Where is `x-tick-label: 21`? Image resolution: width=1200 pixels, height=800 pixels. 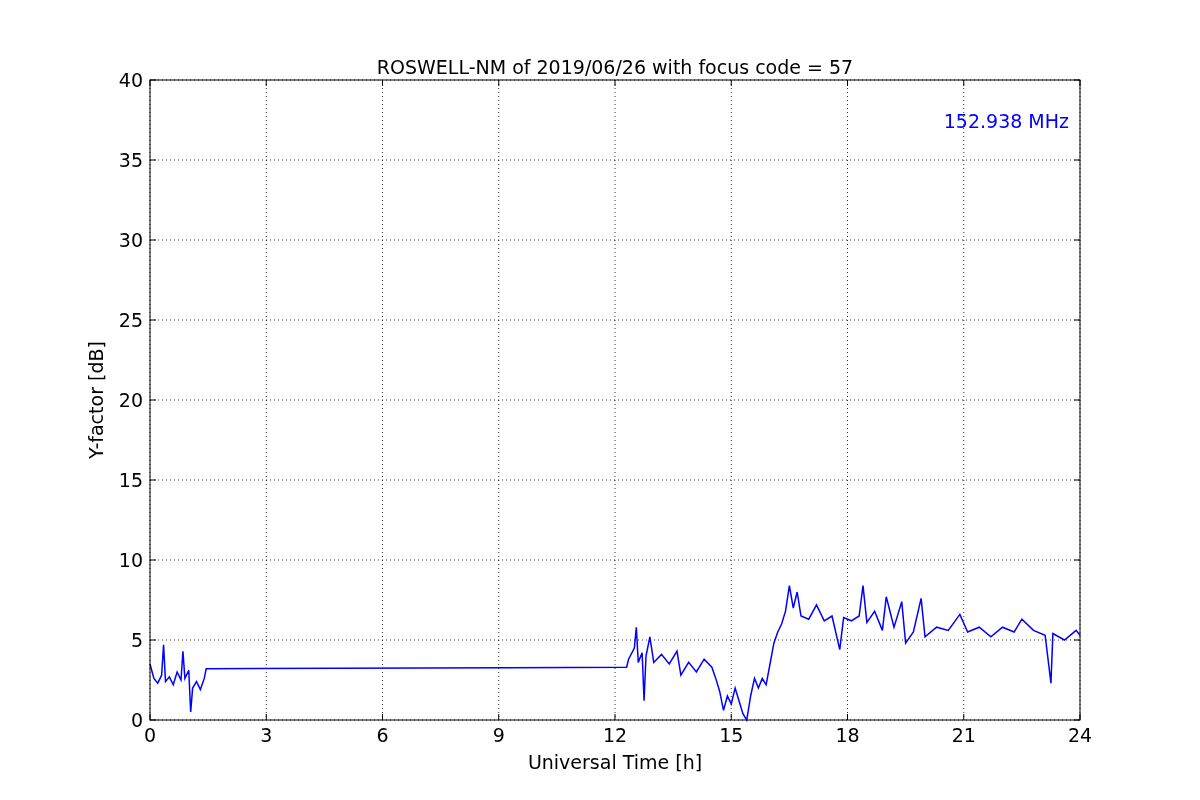
x-tick-label: 21 is located at coordinates (963, 735).